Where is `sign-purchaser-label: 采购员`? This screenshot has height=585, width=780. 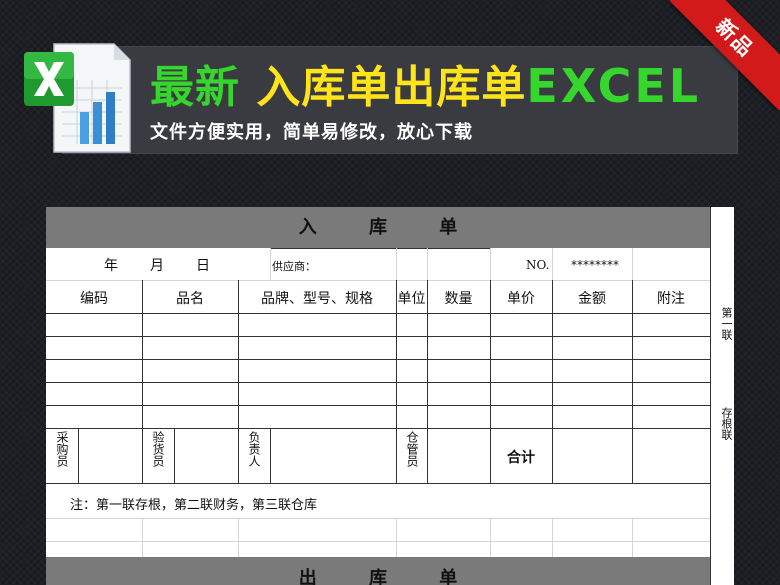 sign-purchaser-label: 采购员 is located at coordinates (62, 449).